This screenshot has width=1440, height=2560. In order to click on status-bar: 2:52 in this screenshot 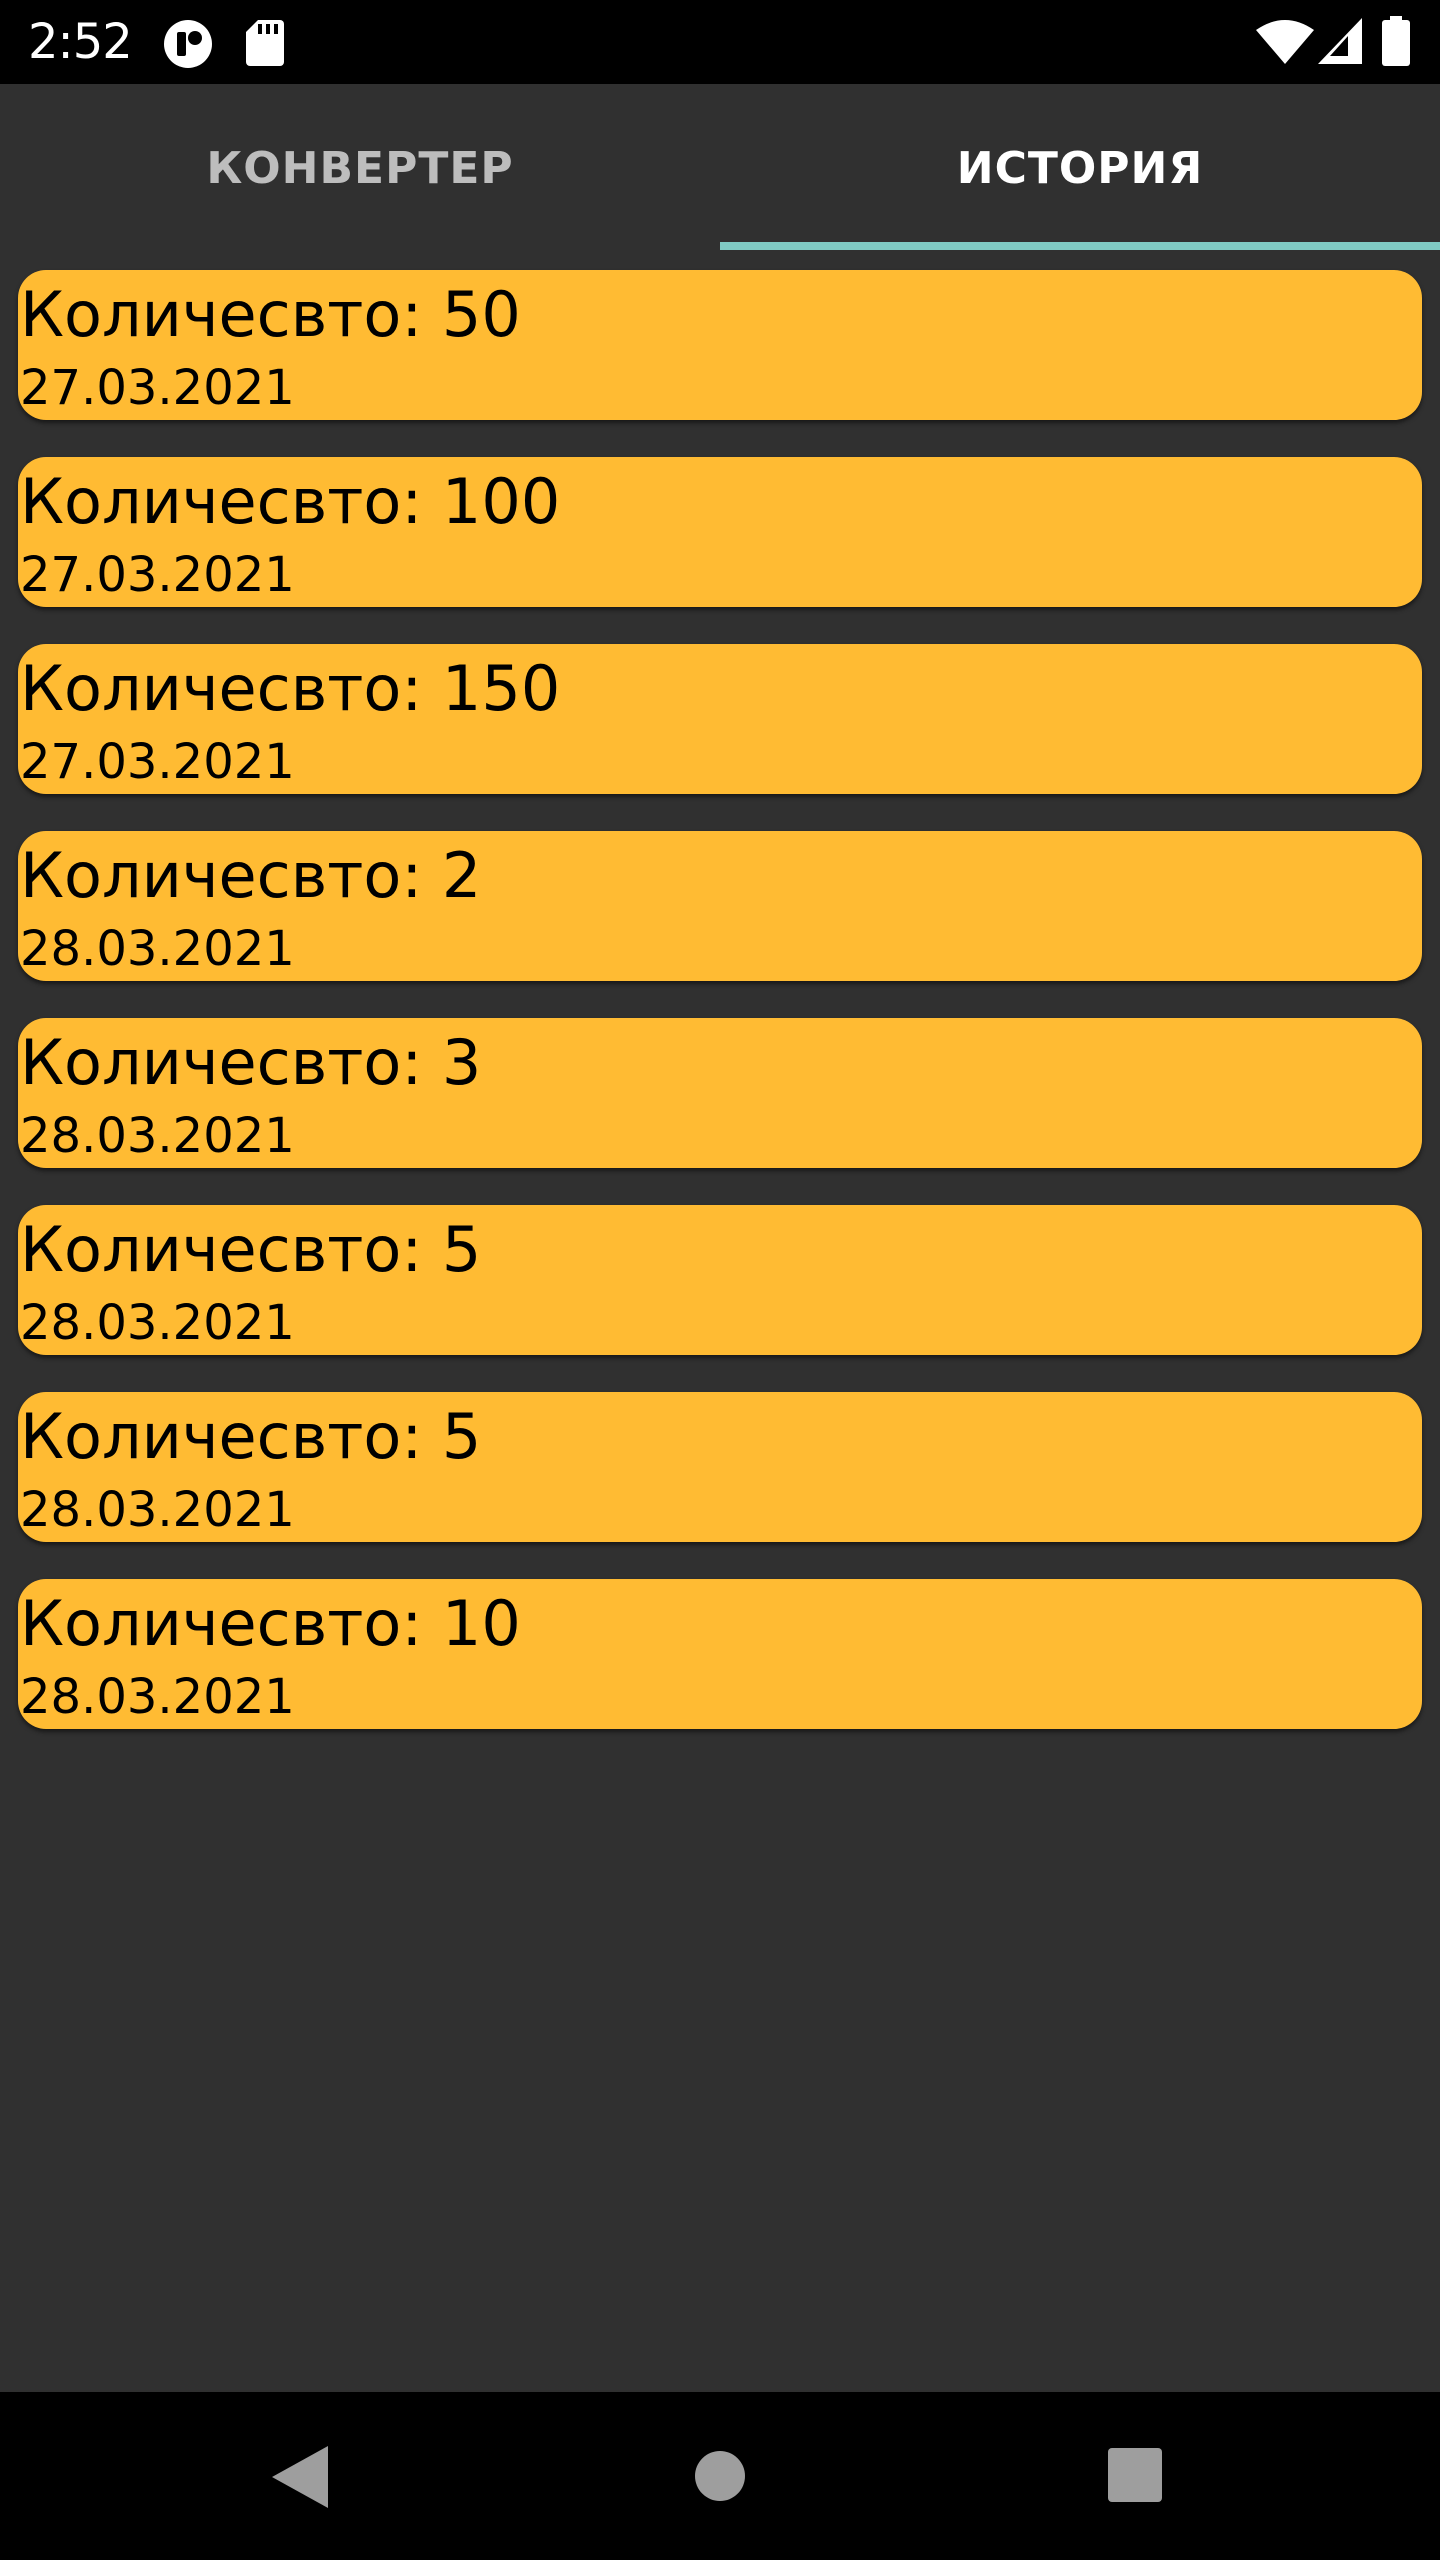, I will do `click(720, 42)`.